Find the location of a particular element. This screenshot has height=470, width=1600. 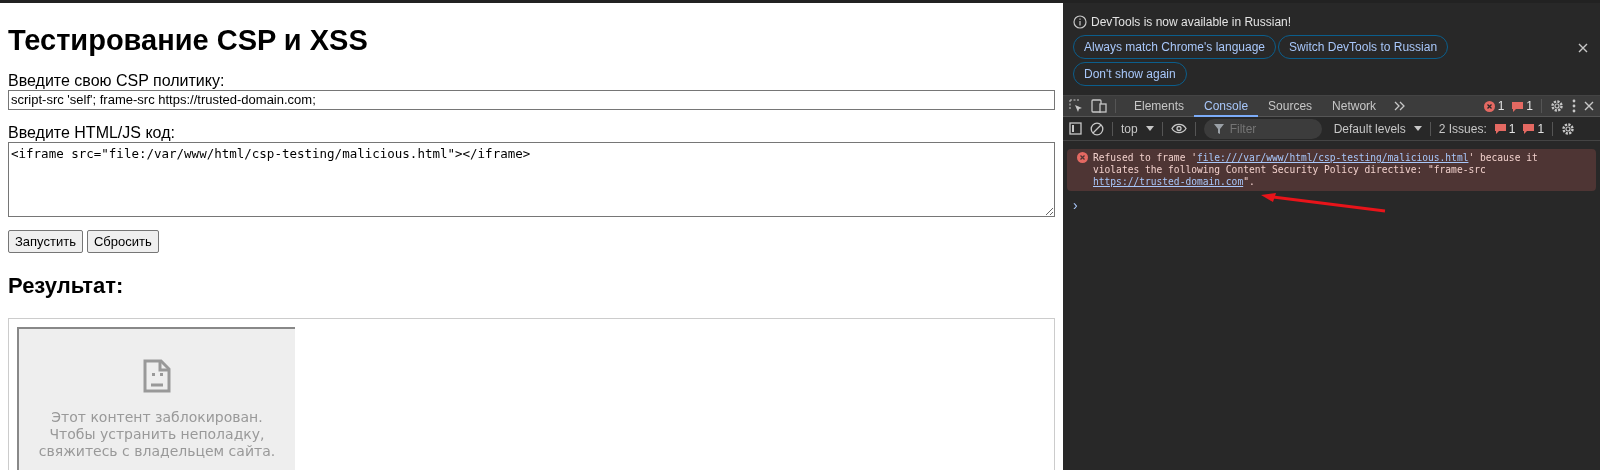

section-heading: Результат: is located at coordinates (66, 286).